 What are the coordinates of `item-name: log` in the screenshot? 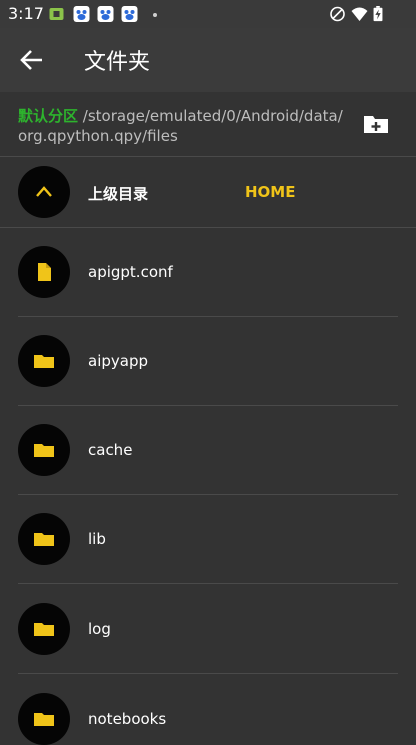 It's located at (99, 629).